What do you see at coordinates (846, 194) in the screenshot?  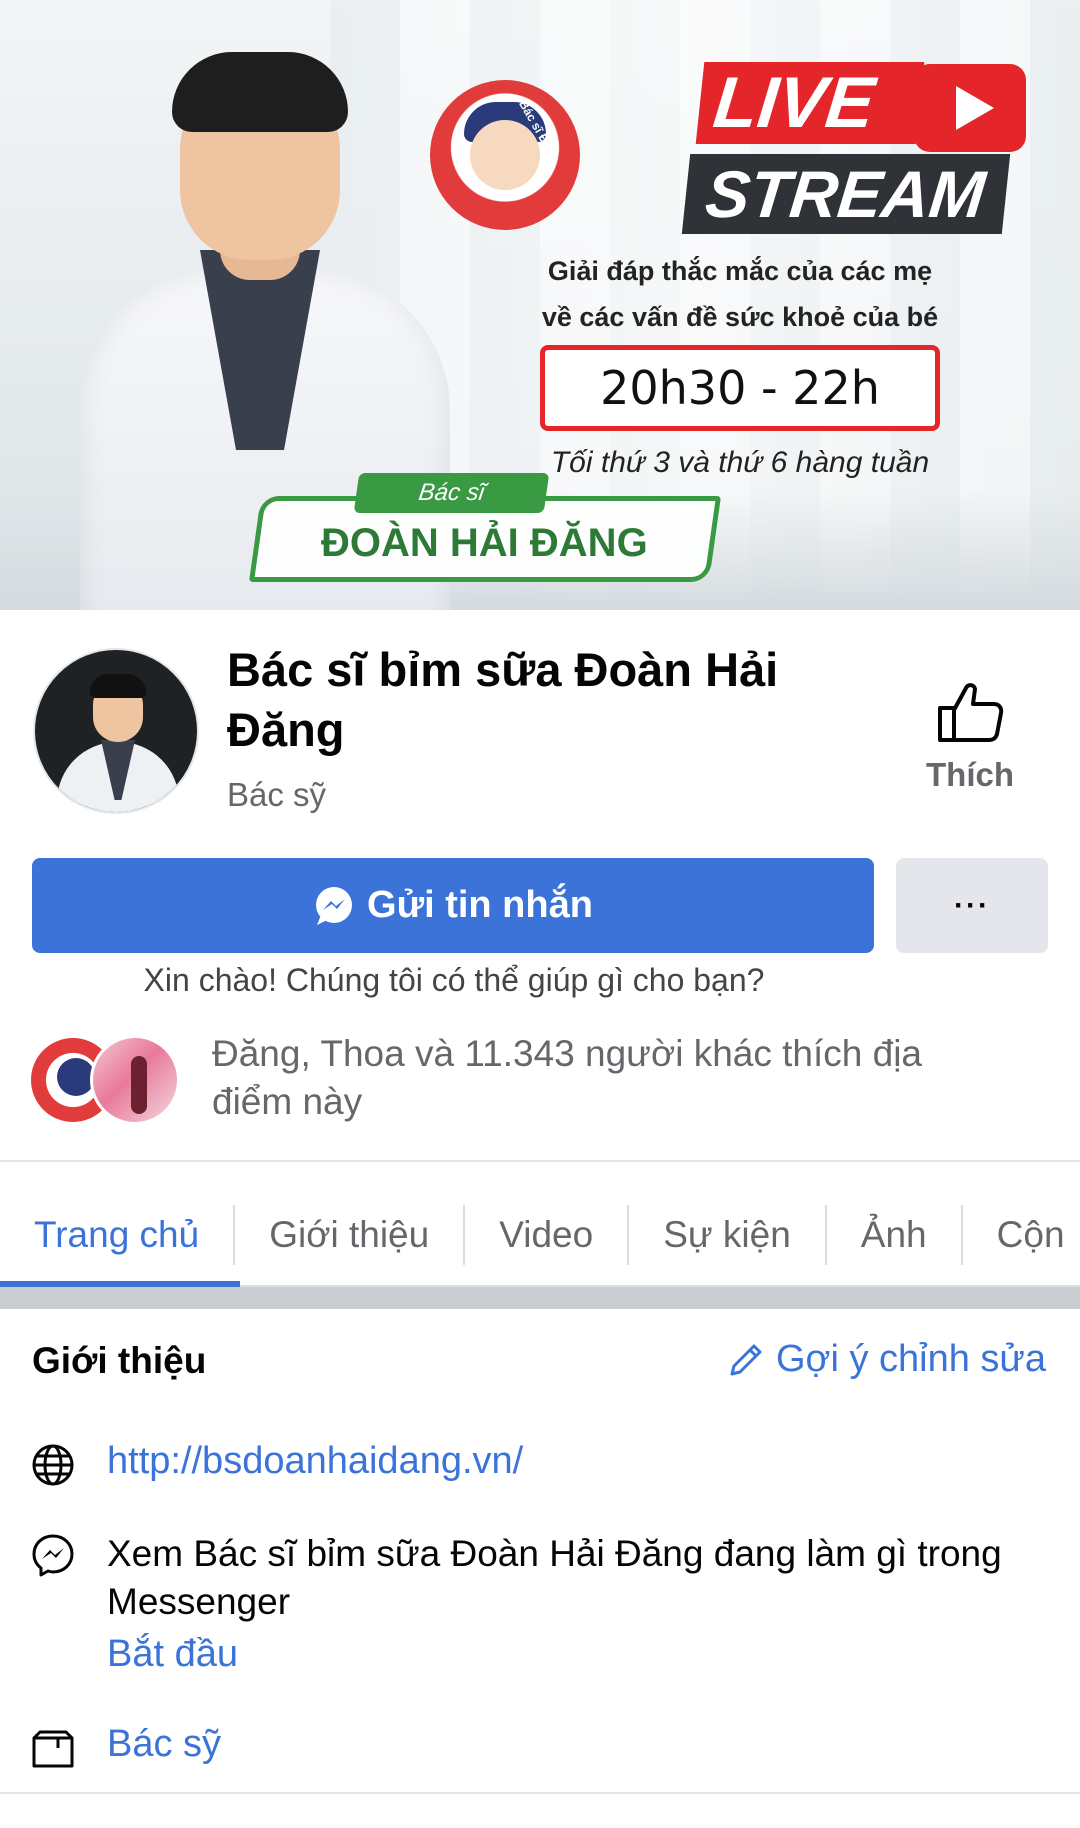 I see `stream-text: STREAM` at bounding box center [846, 194].